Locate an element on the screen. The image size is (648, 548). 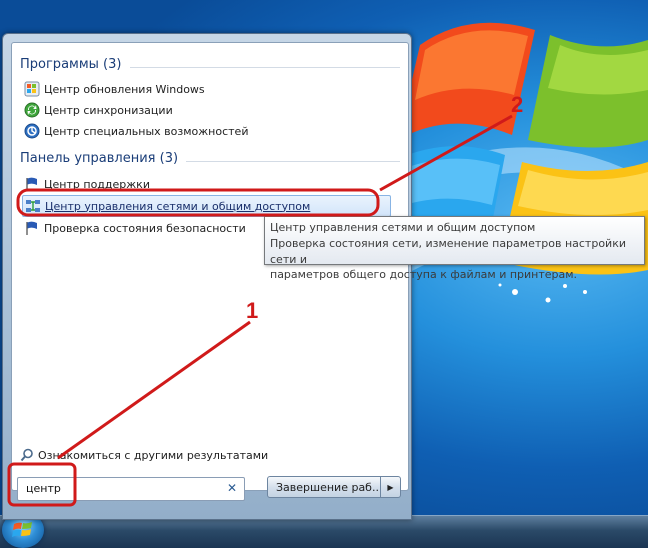
see-more-results-label: Ознакомиться с другими результатами is located at coordinates (153, 455).